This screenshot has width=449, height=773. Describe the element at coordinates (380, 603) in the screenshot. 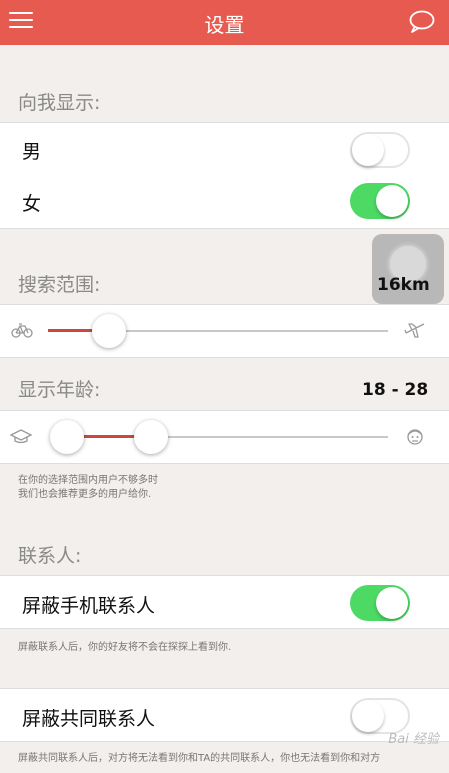

I see `block-phone-contacts-toggle` at that location.